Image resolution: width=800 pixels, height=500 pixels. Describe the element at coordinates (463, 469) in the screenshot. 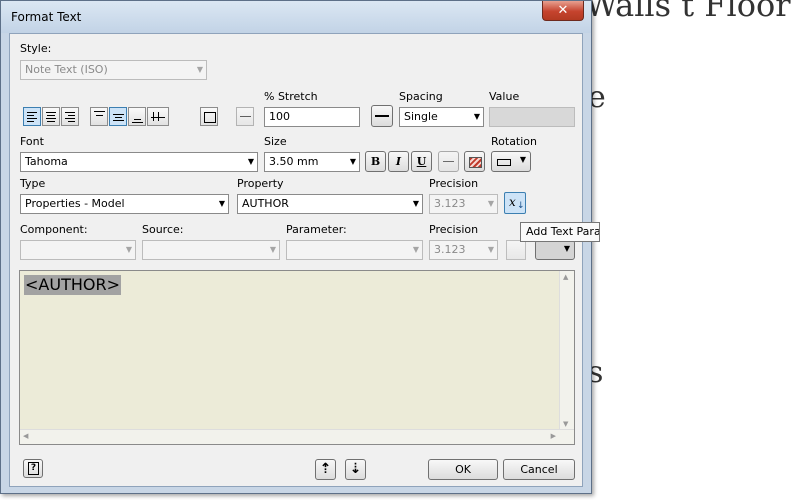

I see `ok-button: OK` at that location.